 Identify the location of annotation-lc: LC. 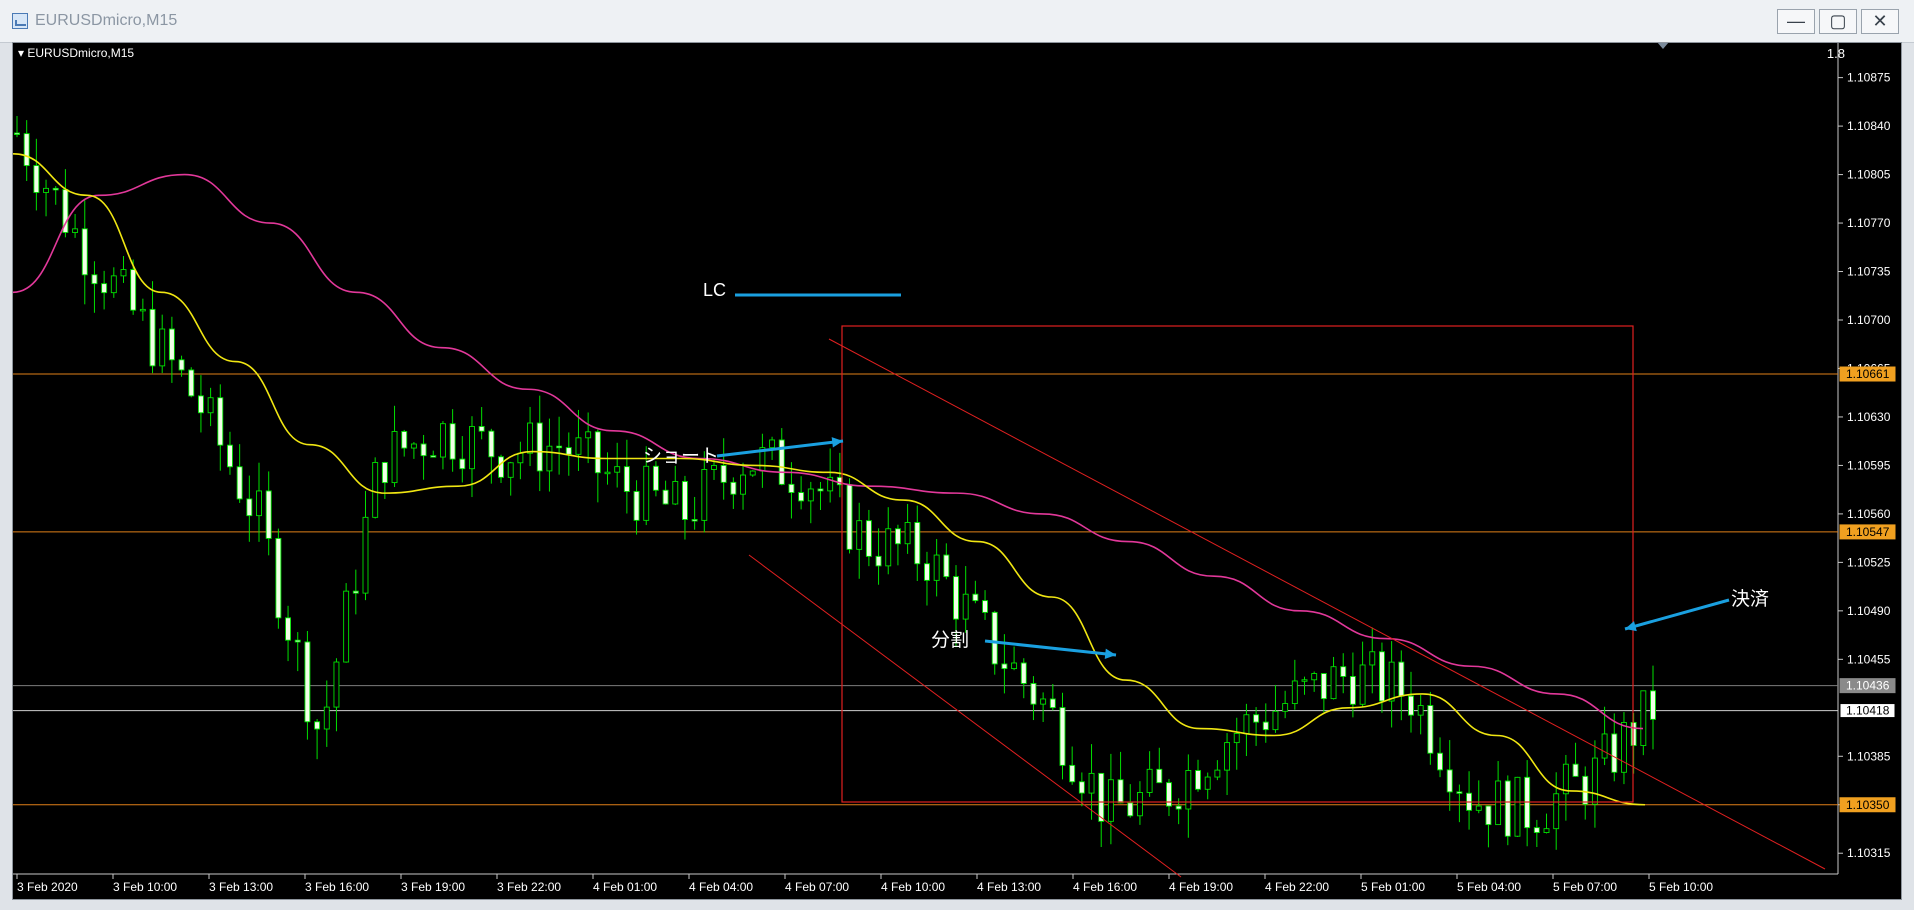
(714, 290).